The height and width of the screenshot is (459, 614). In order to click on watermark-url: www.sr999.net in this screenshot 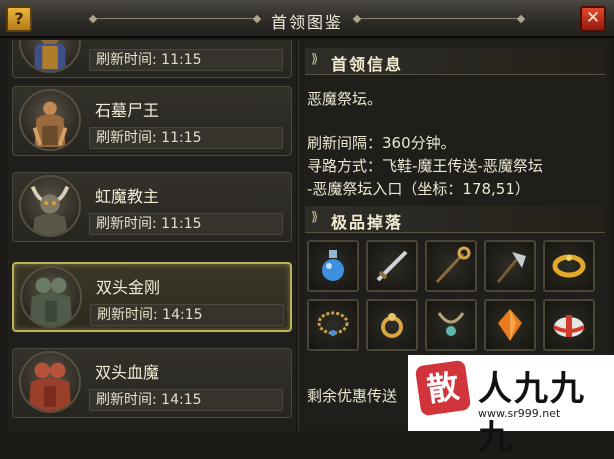, I will do `click(519, 413)`.